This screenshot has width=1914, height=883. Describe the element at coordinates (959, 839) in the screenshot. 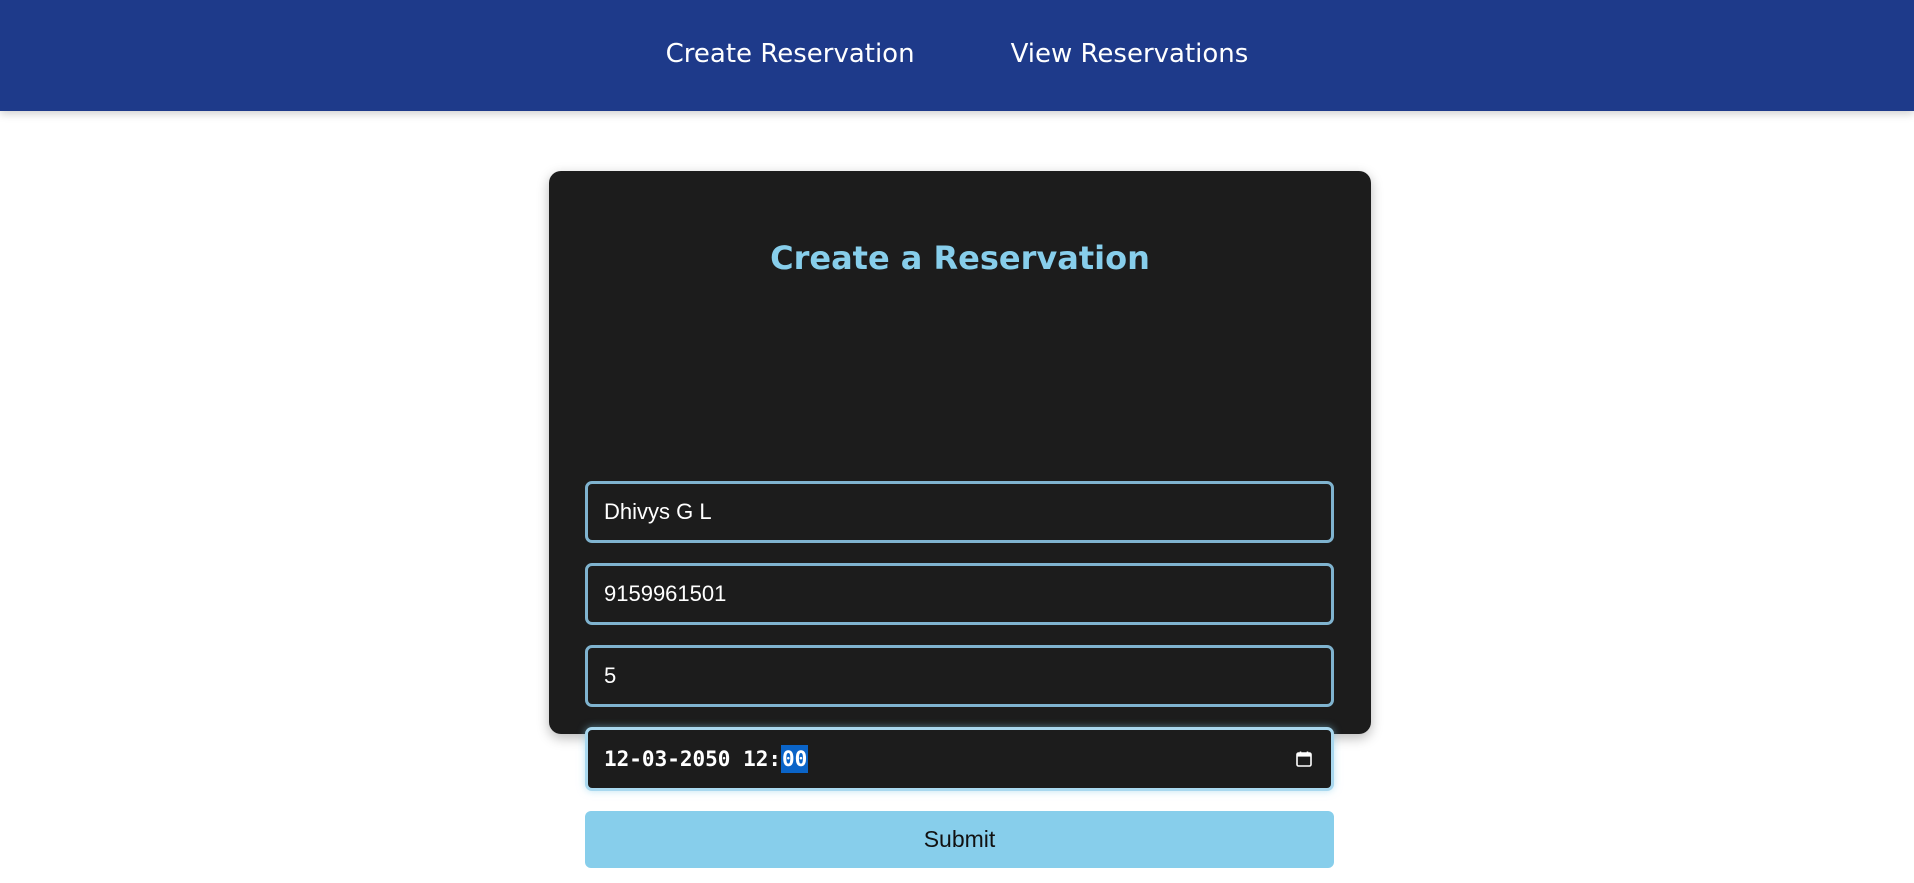

I see `submit-button: Submit` at that location.